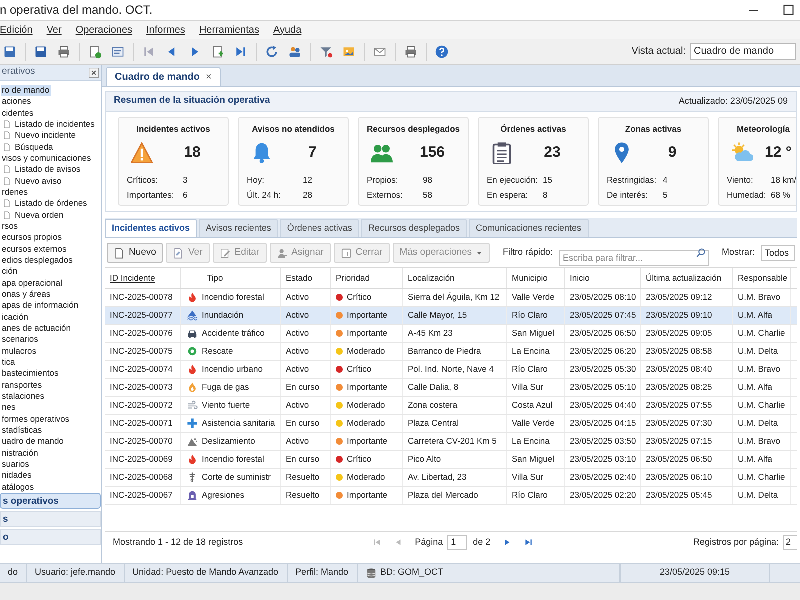 Image resolution: width=800 pixels, height=600 pixels. Describe the element at coordinates (238, 228) in the screenshot. I see `tab: Avisos recientes` at that location.